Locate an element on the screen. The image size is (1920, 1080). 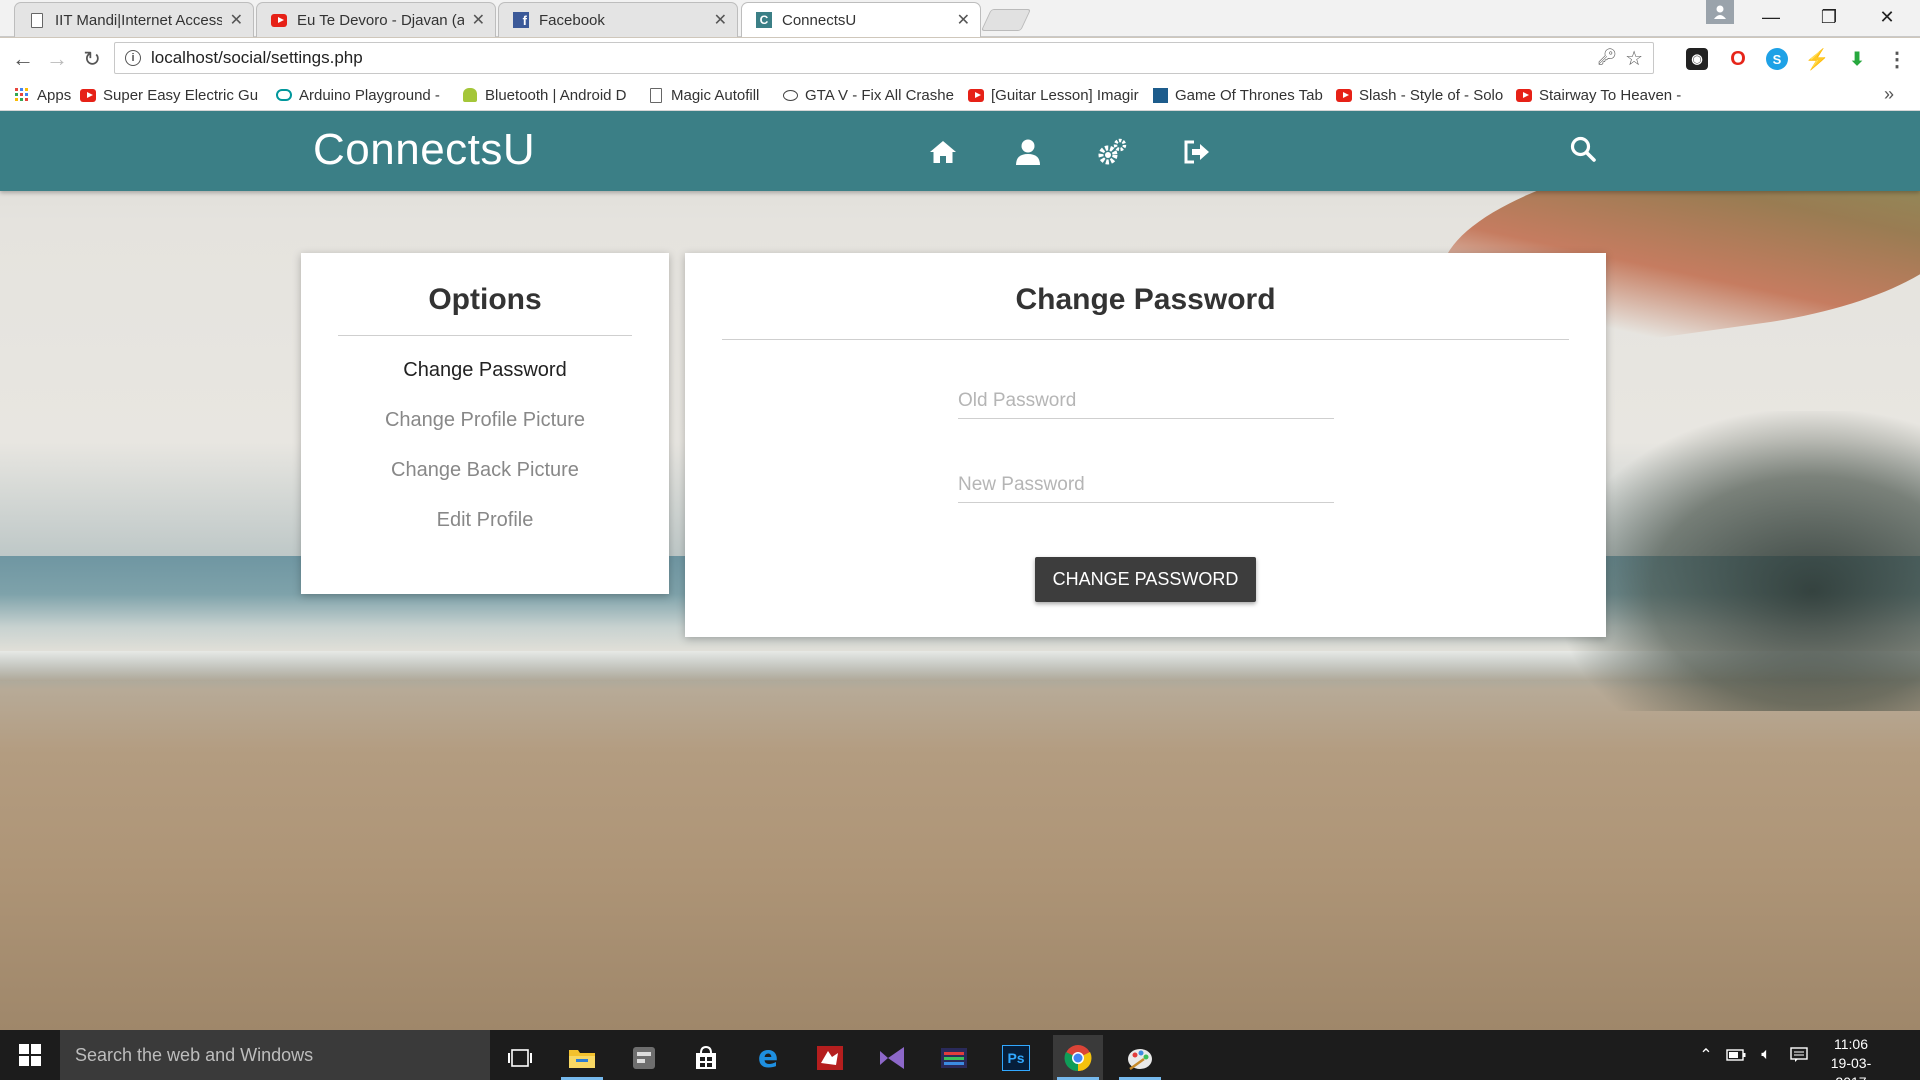
clock-date: 19-03-2017 is located at coordinates (1851, 1067).